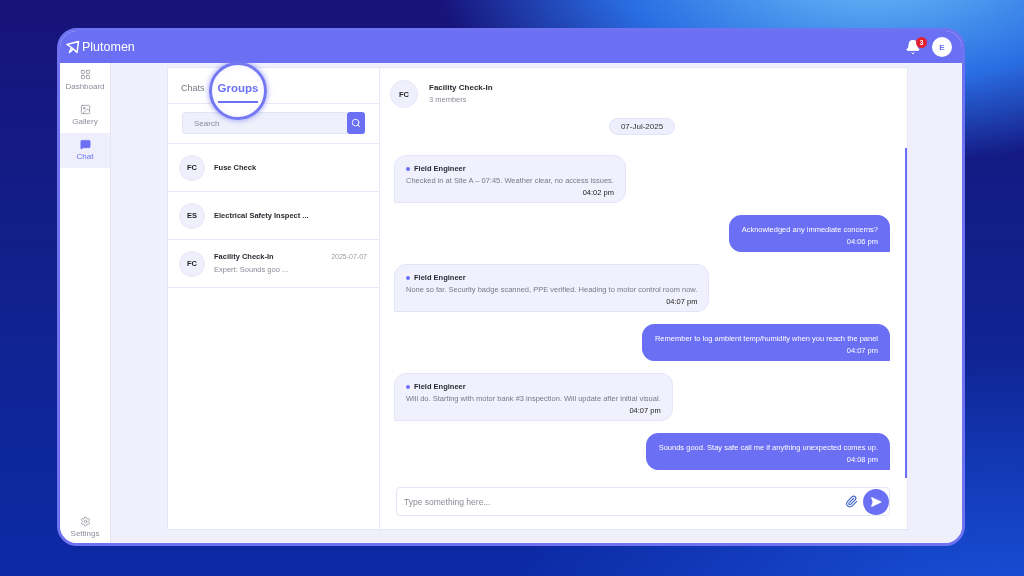 This screenshot has width=1024, height=576. I want to click on sidebar-item: Settings, so click(85, 525).